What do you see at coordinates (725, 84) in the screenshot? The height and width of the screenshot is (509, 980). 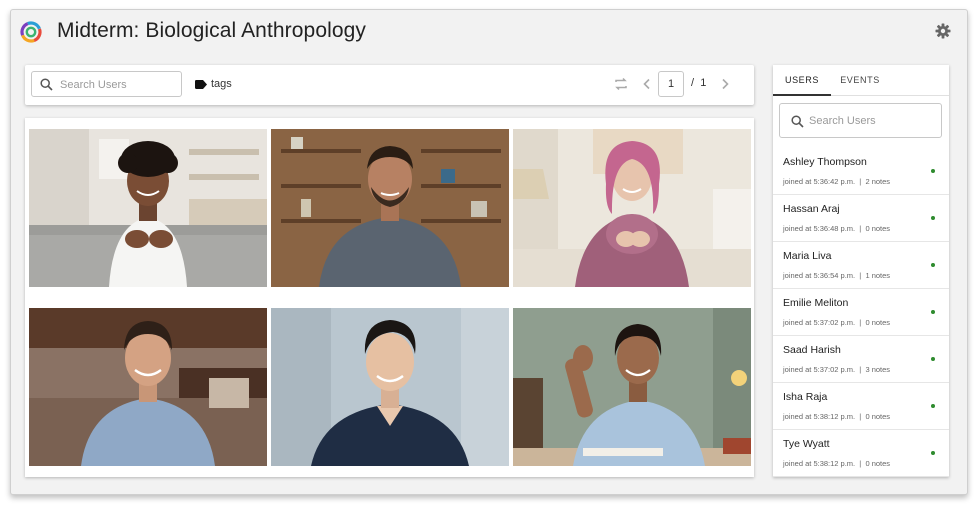 I see `chevron-right-icon` at bounding box center [725, 84].